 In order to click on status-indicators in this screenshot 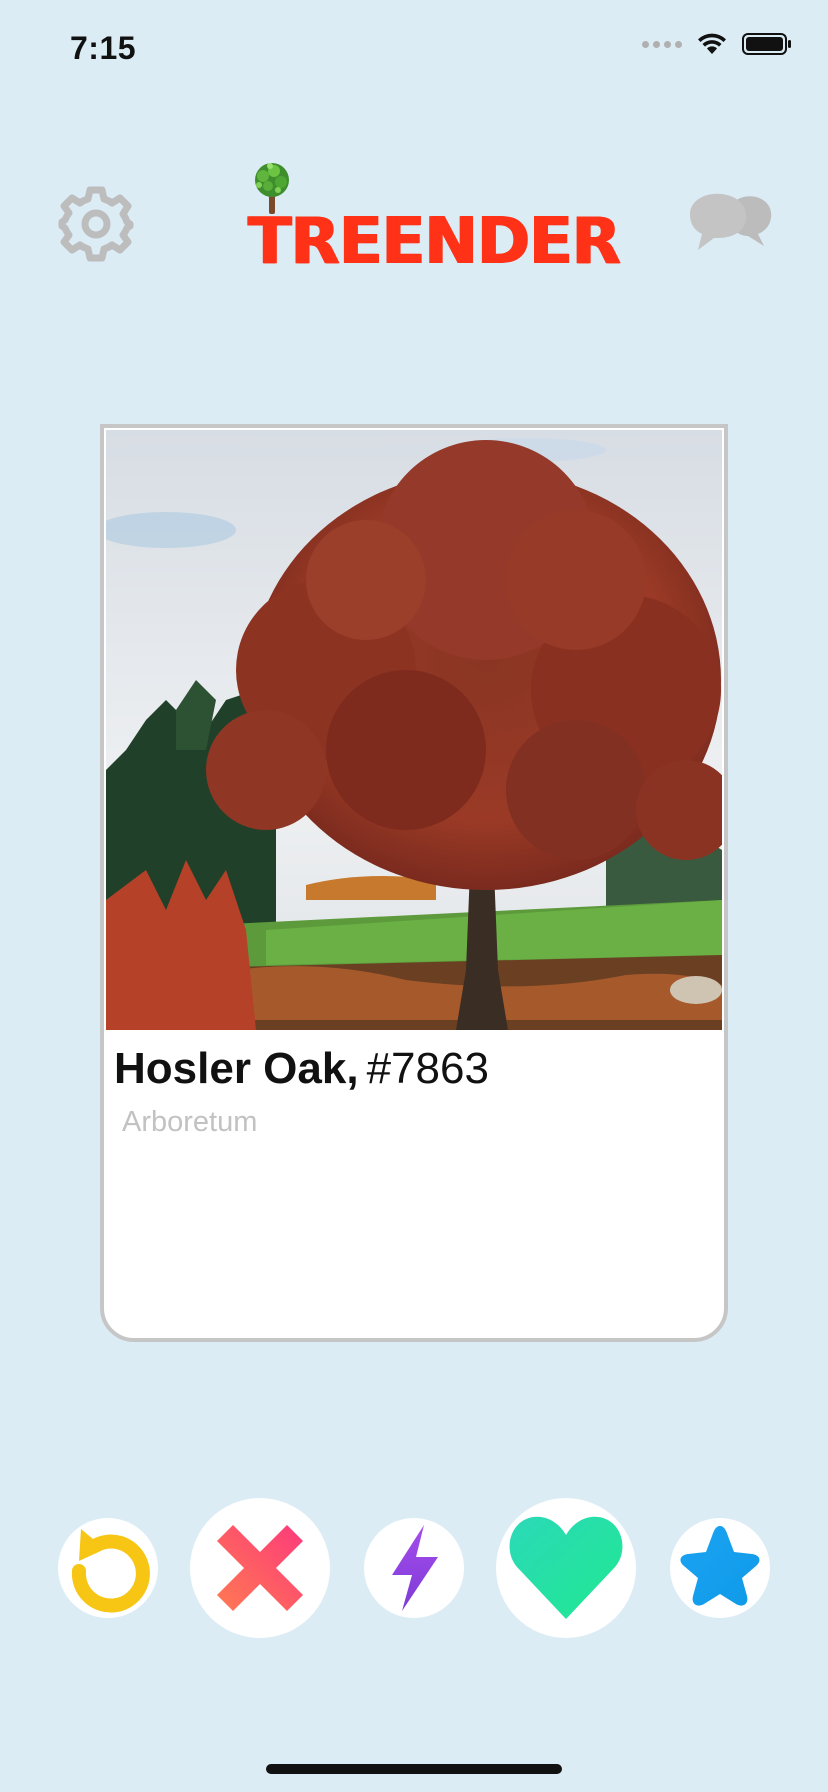, I will do `click(717, 44)`.